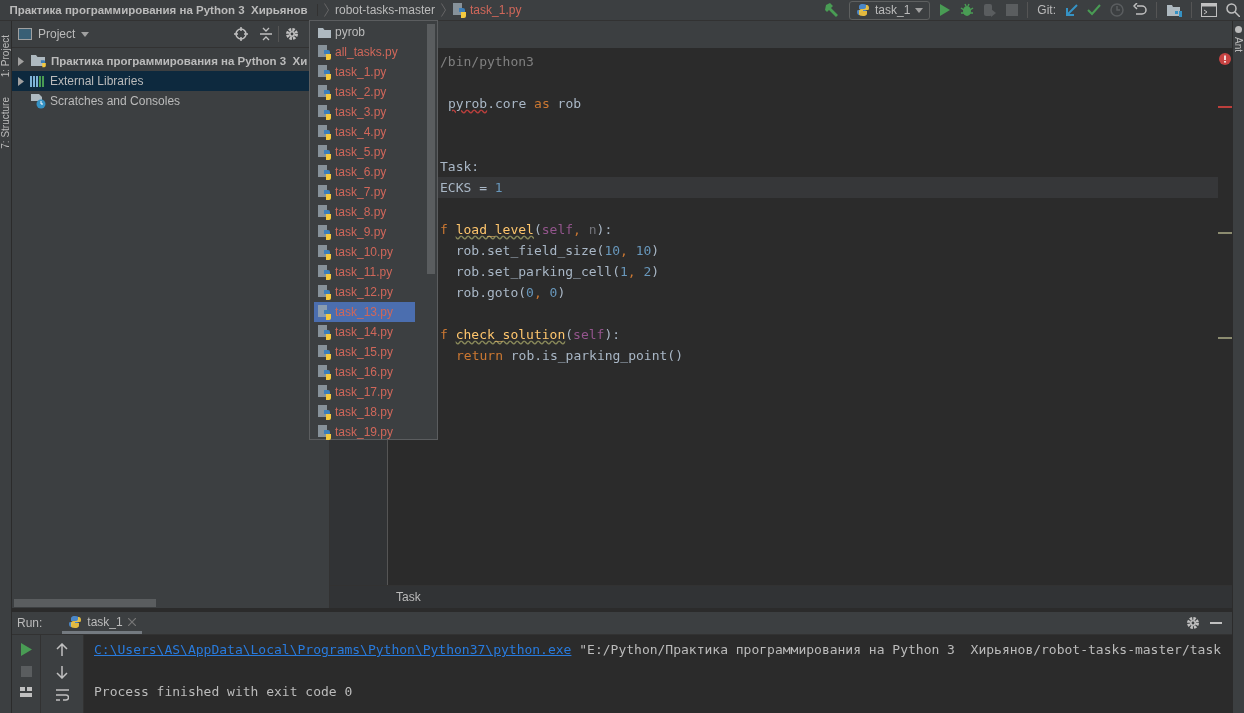 This screenshot has width=1244, height=713. Describe the element at coordinates (159, 10) in the screenshot. I see `breadcrumb: Практика программирования на Python 3 Хирьянов` at that location.